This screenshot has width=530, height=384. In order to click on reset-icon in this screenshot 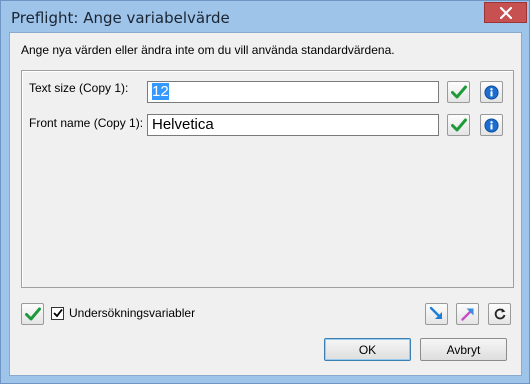, I will do `click(499, 314)`.